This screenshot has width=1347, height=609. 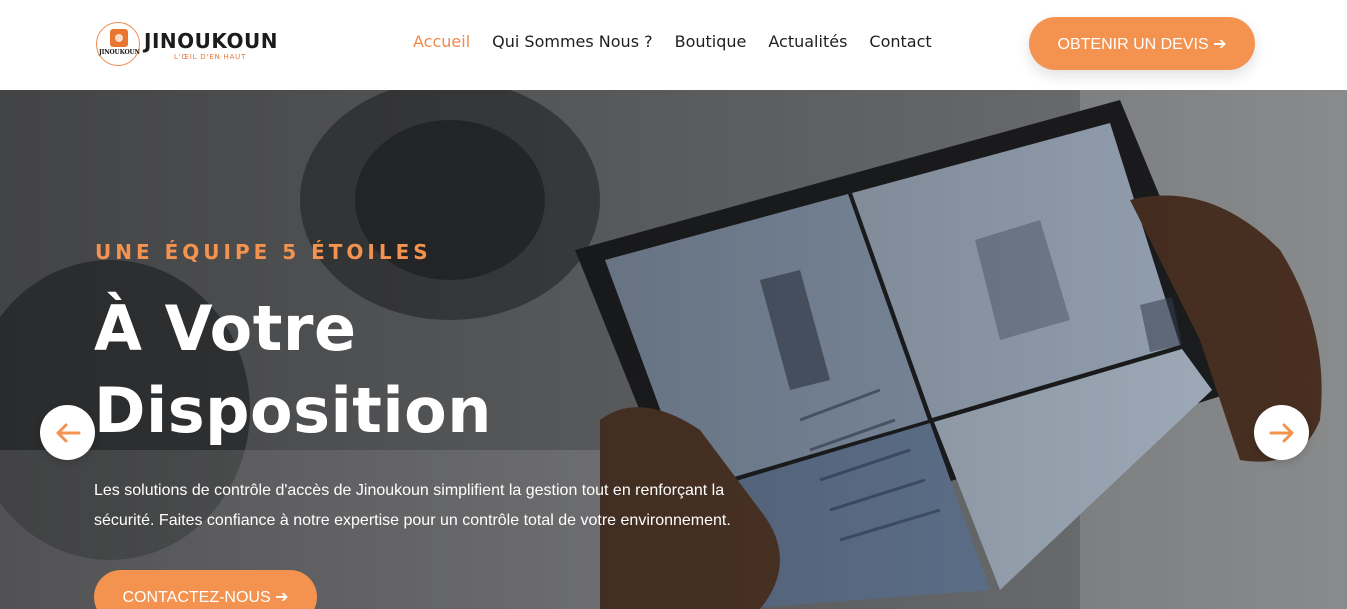 I want to click on brand-tagline: L'ŒIL D'EN HAUT, so click(x=210, y=57).